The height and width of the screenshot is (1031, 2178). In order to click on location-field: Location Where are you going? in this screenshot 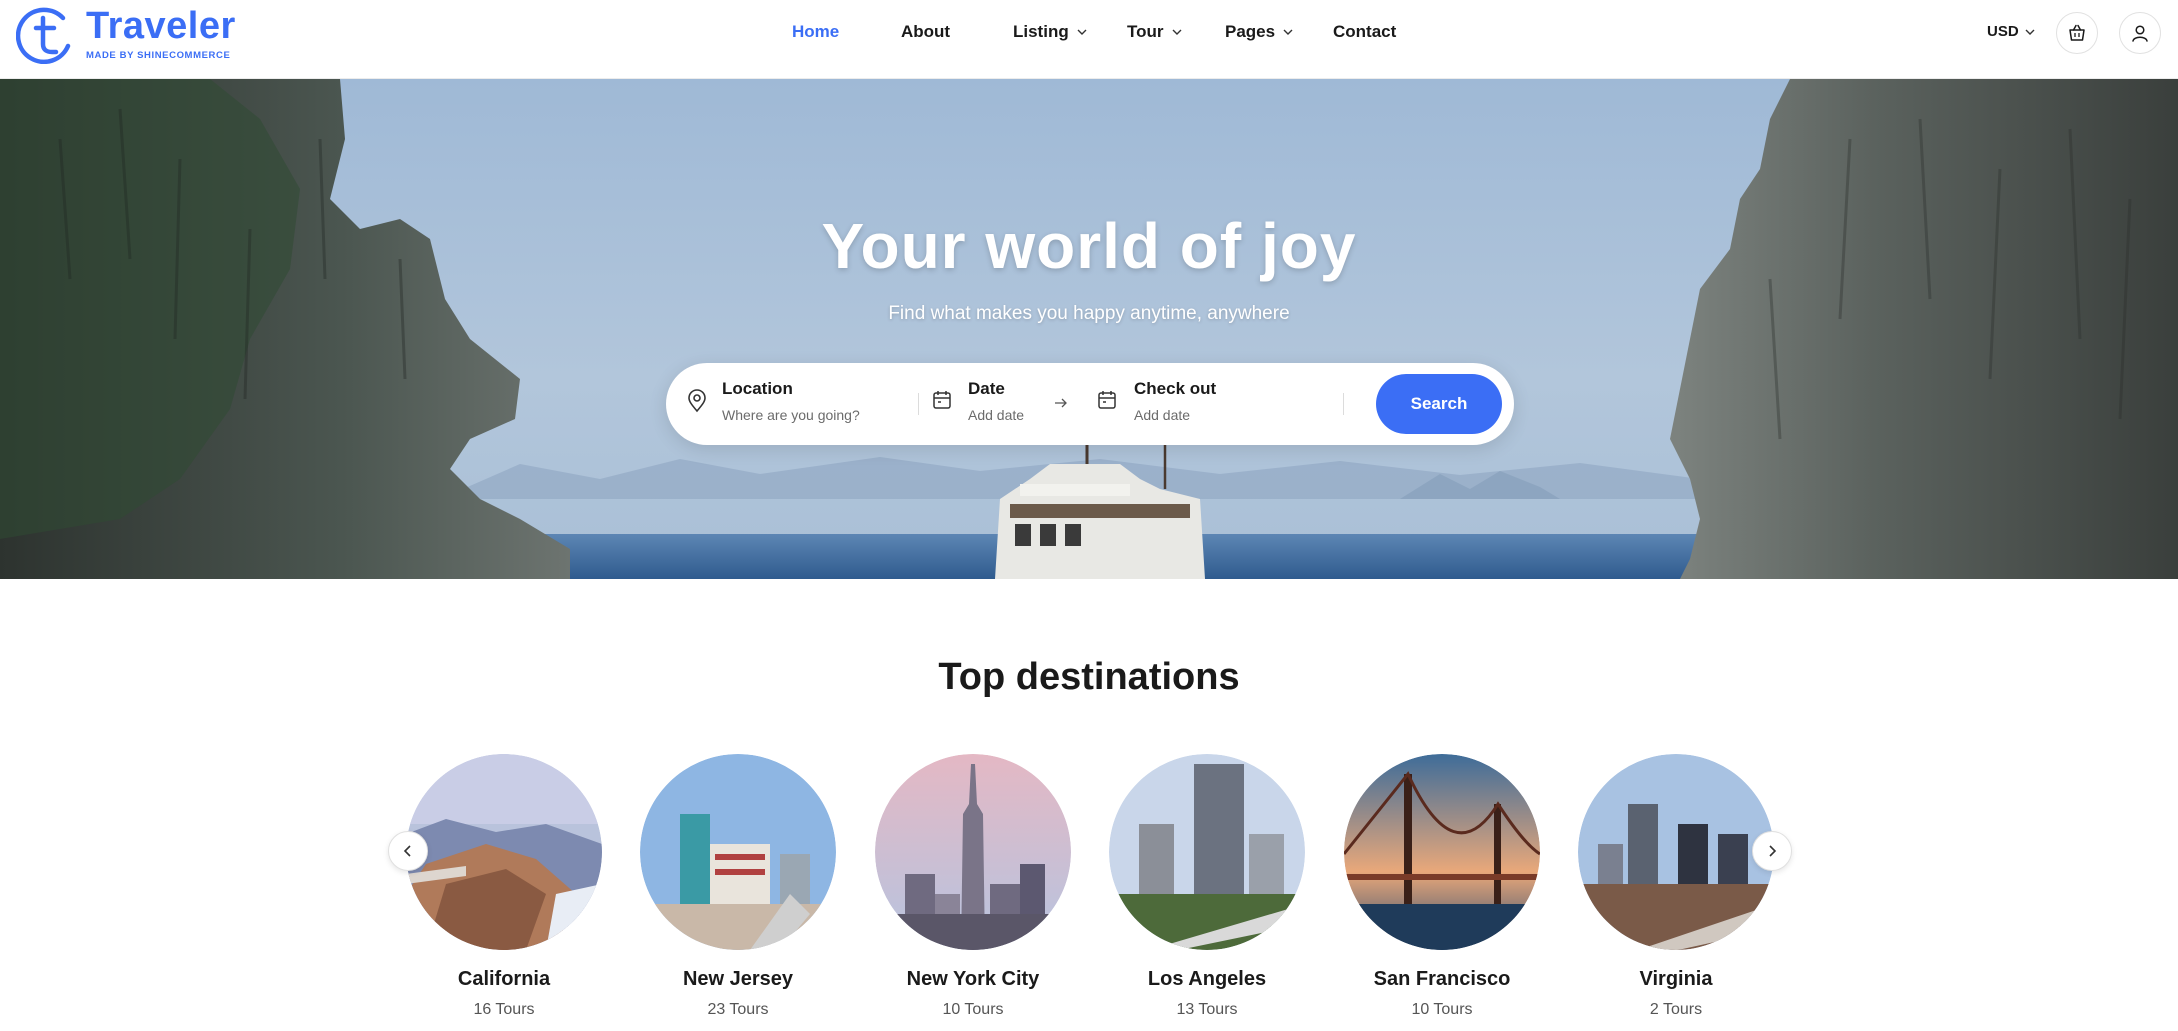, I will do `click(791, 401)`.